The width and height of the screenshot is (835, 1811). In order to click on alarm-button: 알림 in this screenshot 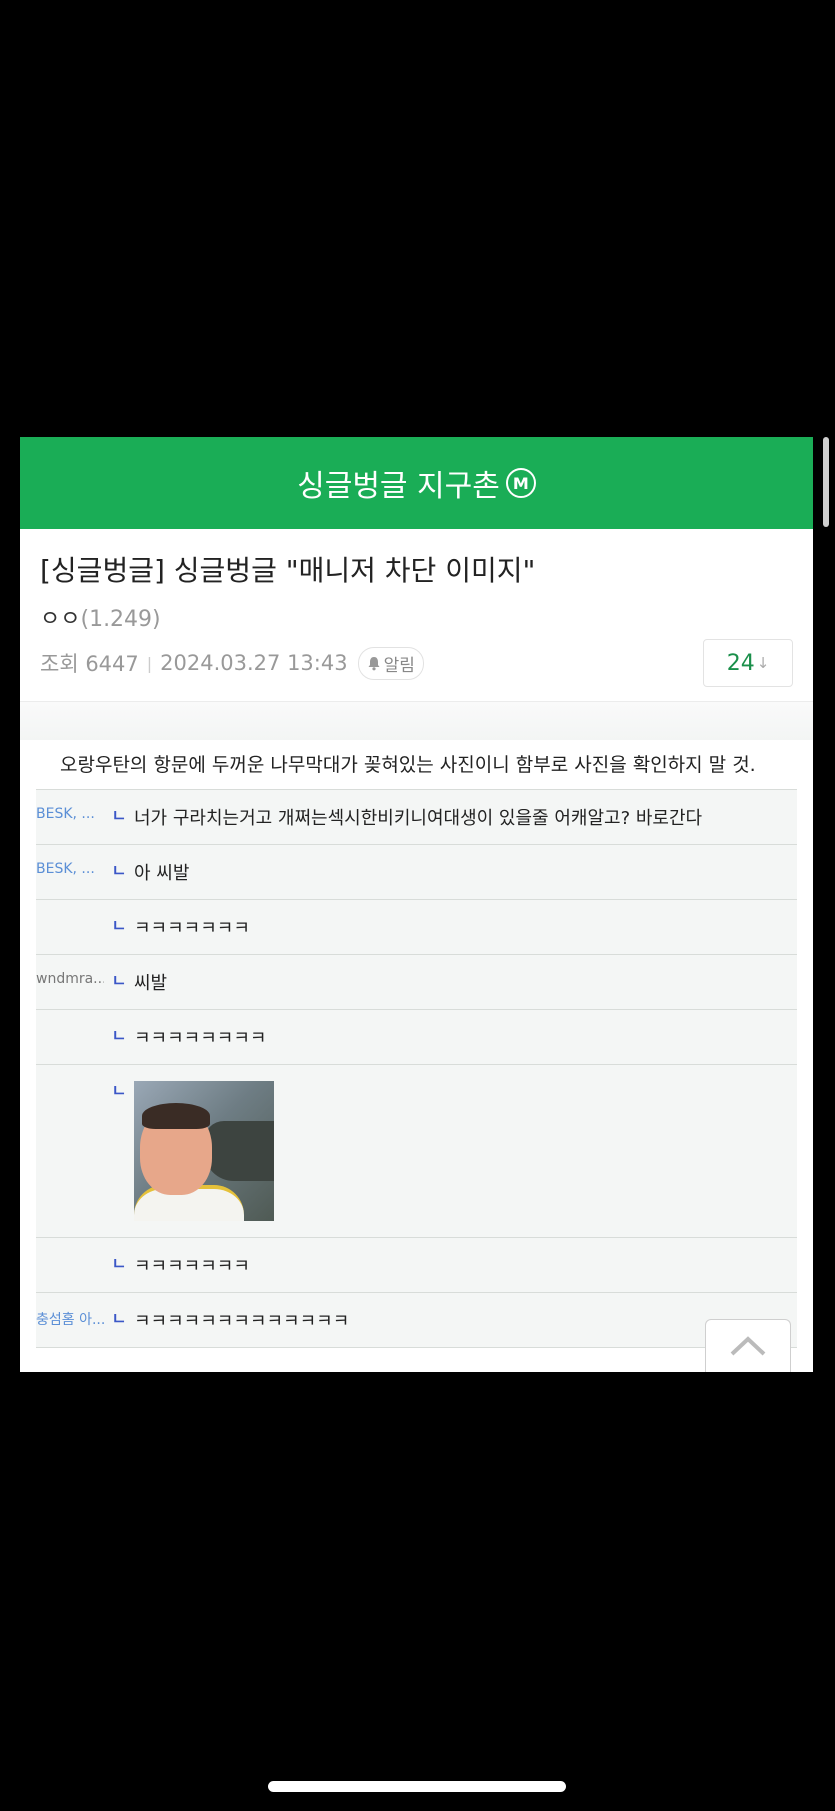, I will do `click(390, 663)`.